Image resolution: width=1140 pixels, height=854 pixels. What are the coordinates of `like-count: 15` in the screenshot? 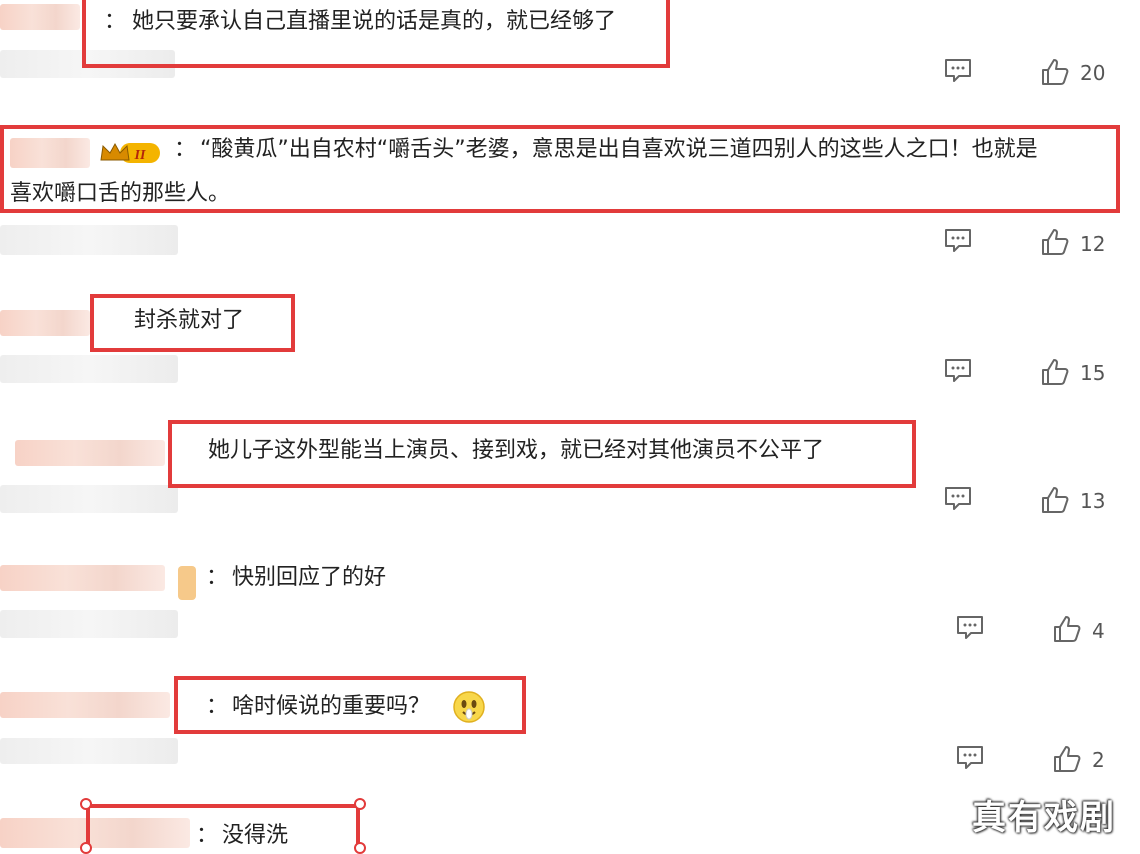 It's located at (1093, 373).